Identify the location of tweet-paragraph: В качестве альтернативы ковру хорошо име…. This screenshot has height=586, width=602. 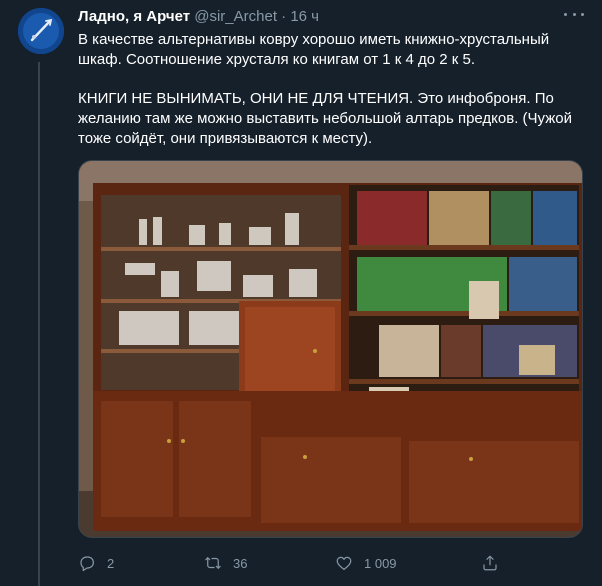
(314, 49).